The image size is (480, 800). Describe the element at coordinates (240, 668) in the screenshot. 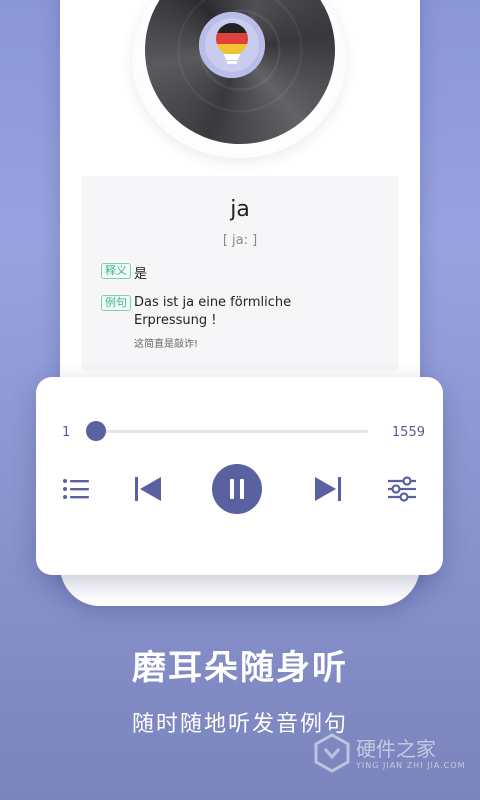

I see `promo-headline: 磨耳朵随身听` at that location.